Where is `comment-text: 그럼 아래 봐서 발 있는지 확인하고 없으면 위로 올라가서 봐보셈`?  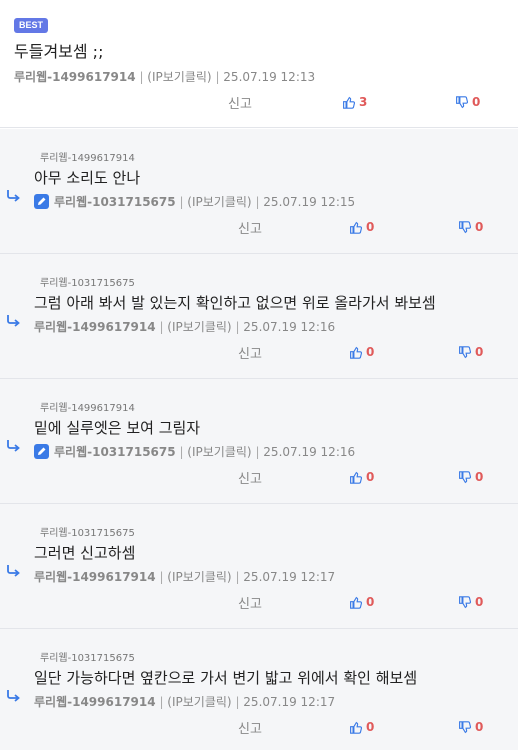
comment-text: 그럼 아래 봐서 발 있는지 확인하고 없으면 위로 올라가서 봐보셈 is located at coordinates (235, 303).